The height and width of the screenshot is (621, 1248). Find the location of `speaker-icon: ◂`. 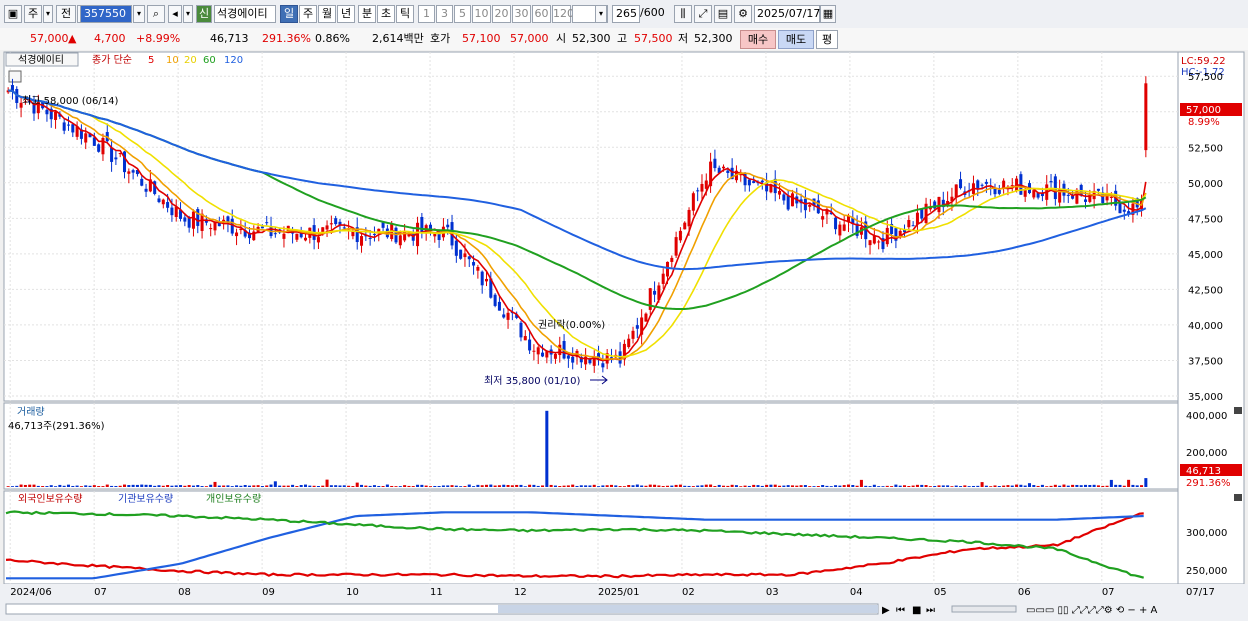

speaker-icon: ◂ is located at coordinates (175, 14).